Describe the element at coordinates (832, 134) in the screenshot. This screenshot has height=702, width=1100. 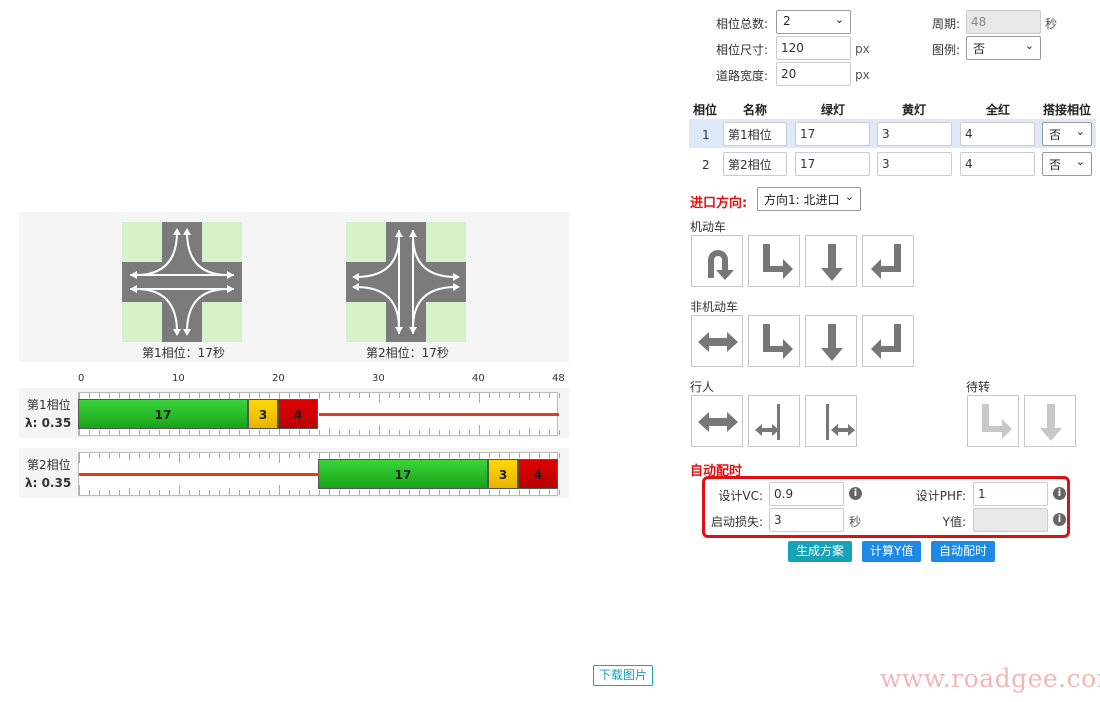
I see `phase1-green-input` at that location.